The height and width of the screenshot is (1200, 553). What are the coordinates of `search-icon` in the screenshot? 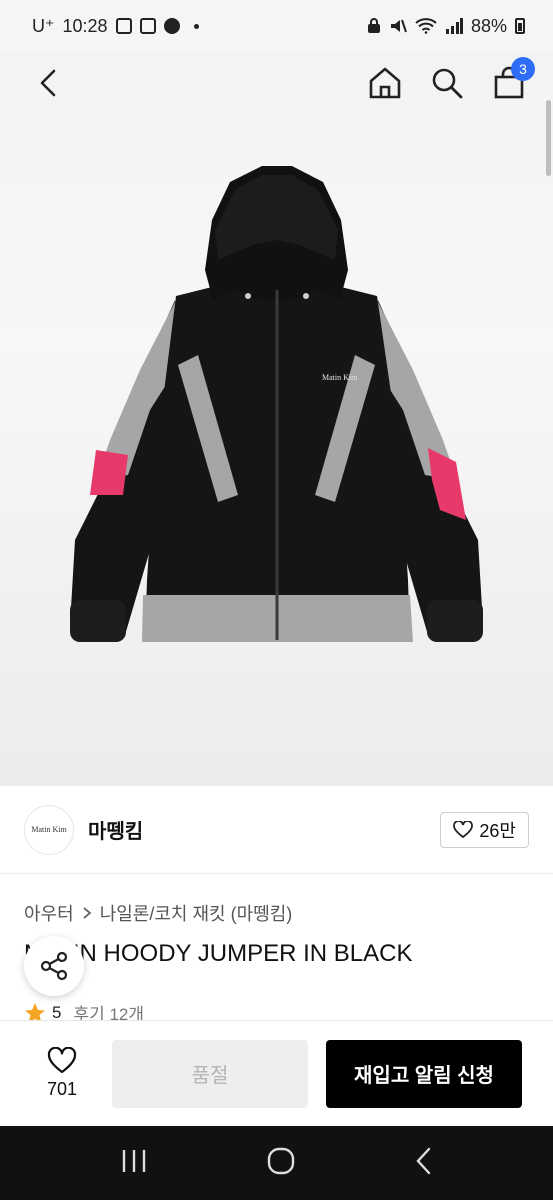 It's located at (447, 83).